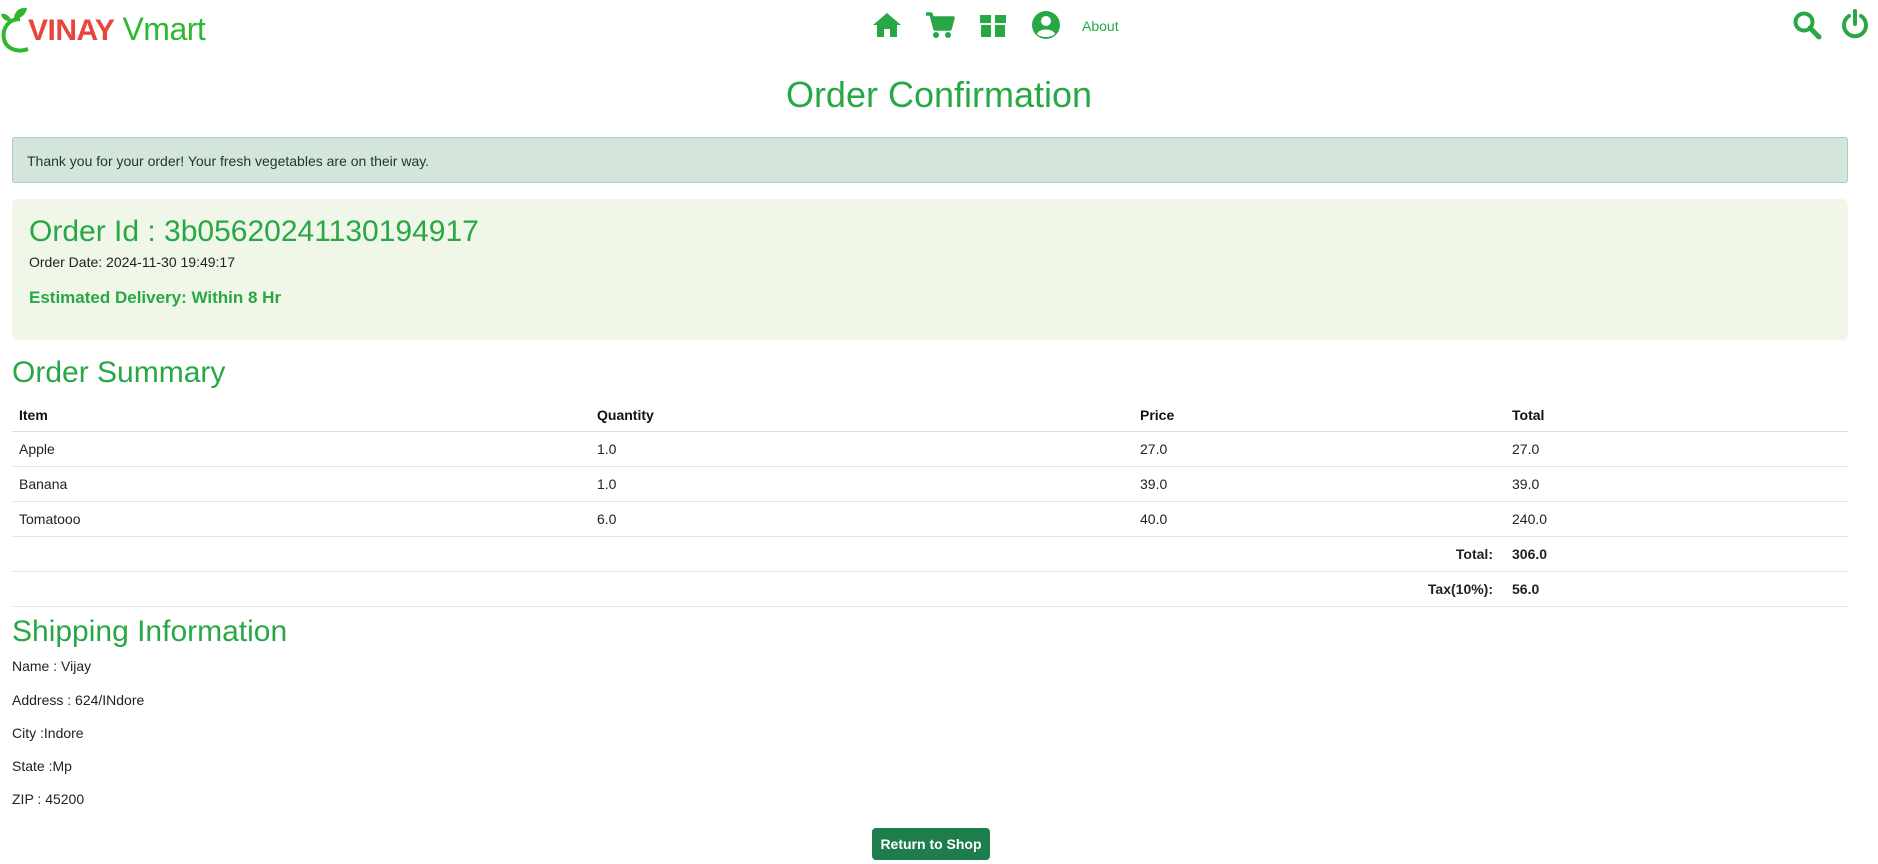  I want to click on shipping-address: Address : 624/INdore, so click(78, 700).